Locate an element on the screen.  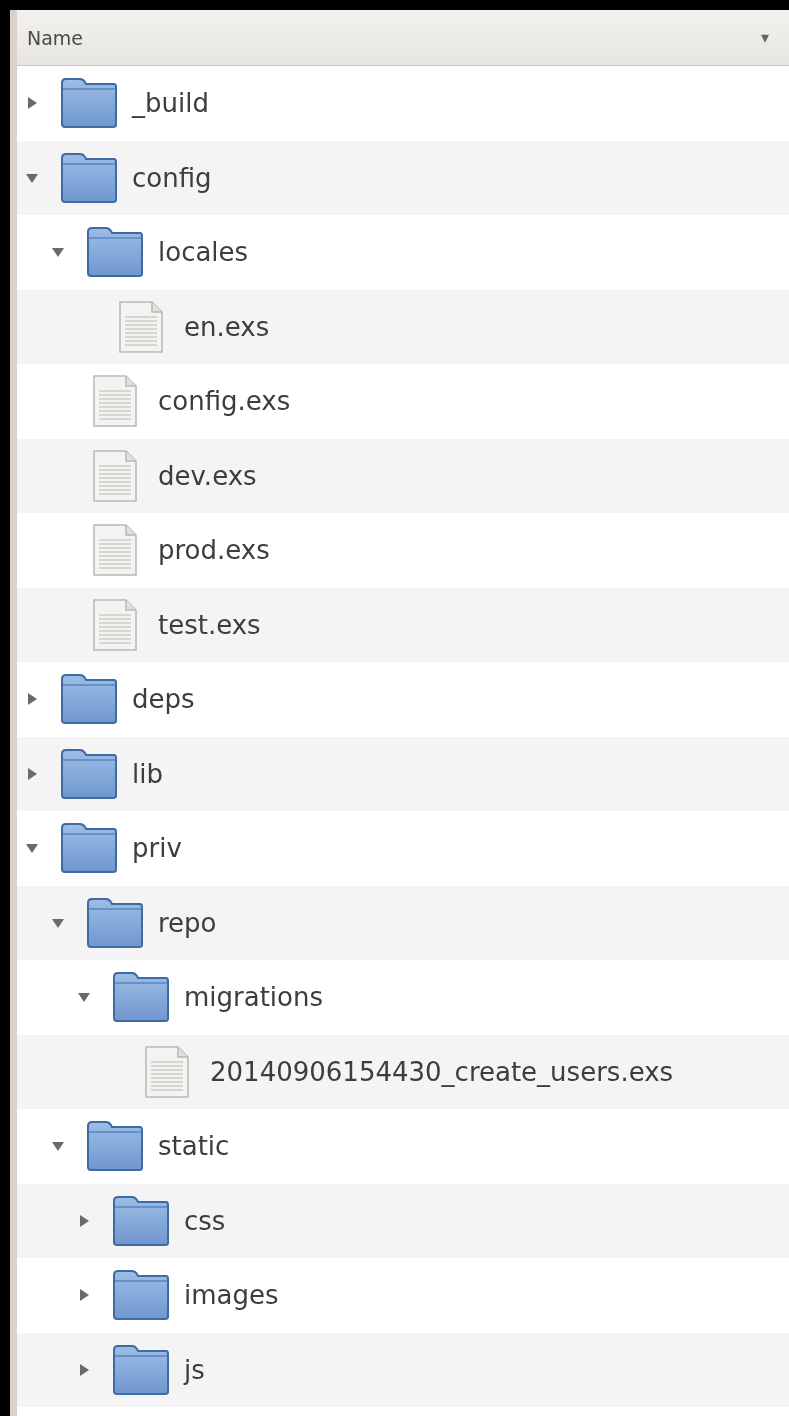
file-name: config is located at coordinates (172, 177).